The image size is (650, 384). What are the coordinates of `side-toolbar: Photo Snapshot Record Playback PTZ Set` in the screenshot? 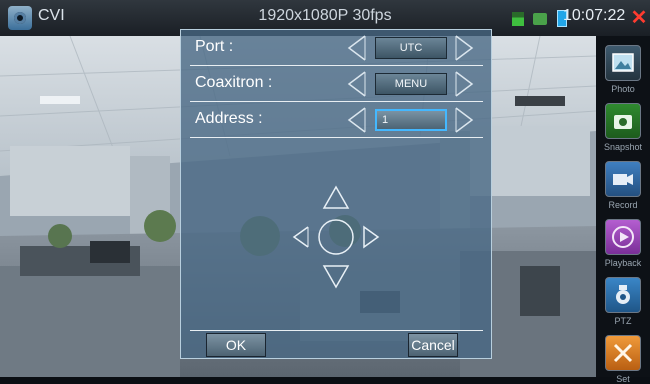 It's located at (623, 210).